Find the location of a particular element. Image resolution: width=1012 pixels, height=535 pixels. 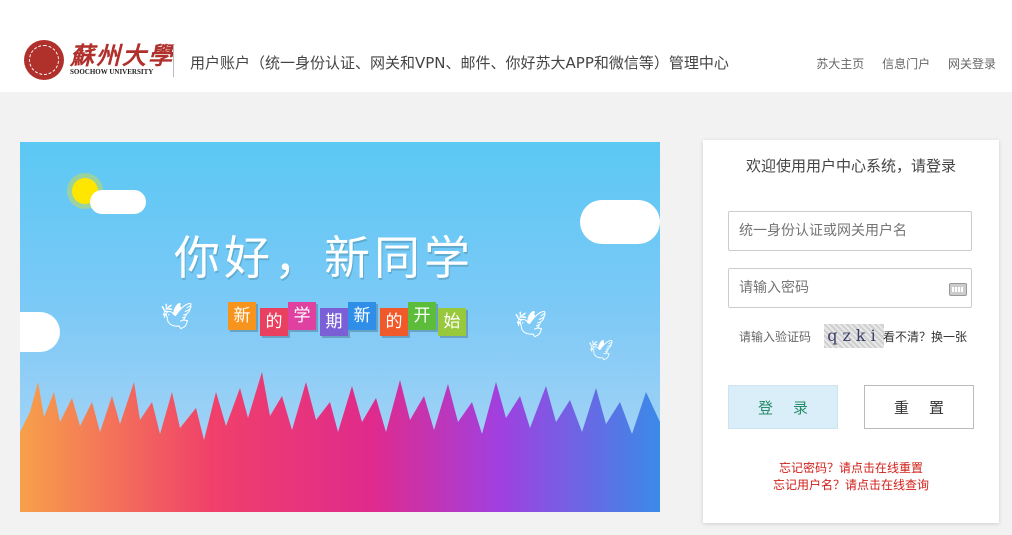

captcha-image: qzki is located at coordinates (854, 336).